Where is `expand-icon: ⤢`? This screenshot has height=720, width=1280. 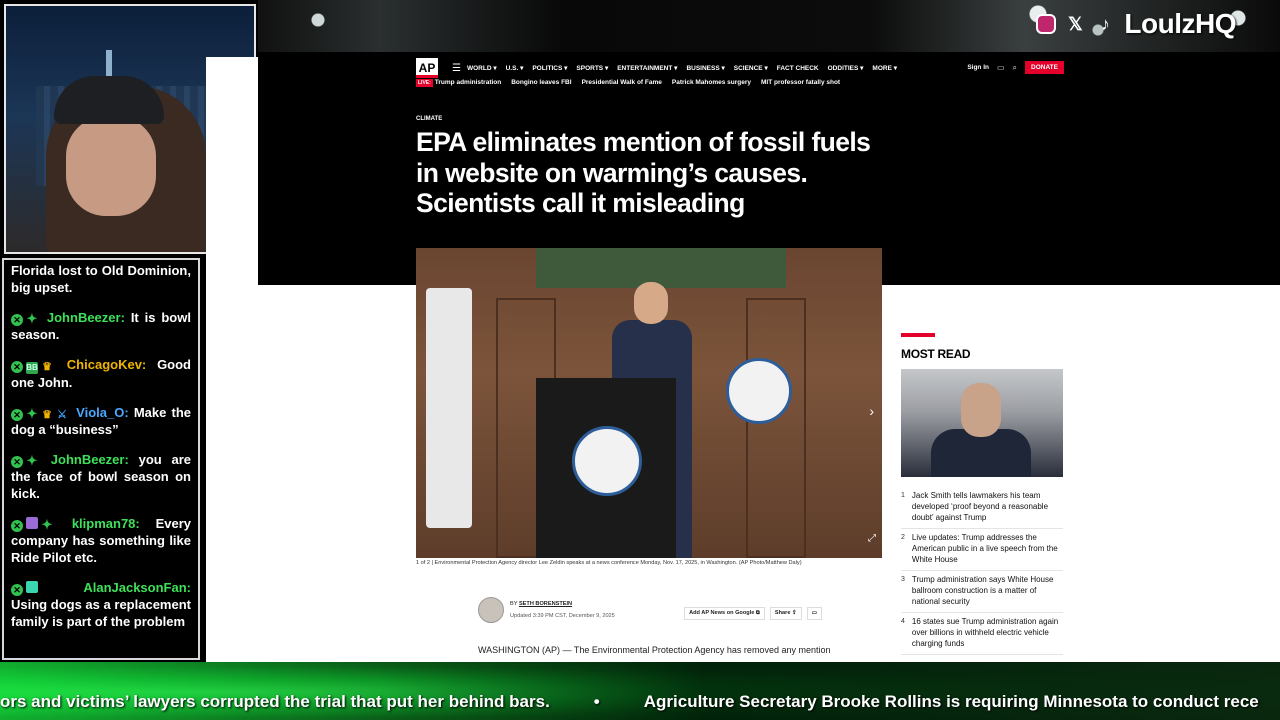 expand-icon: ⤢ is located at coordinates (872, 538).